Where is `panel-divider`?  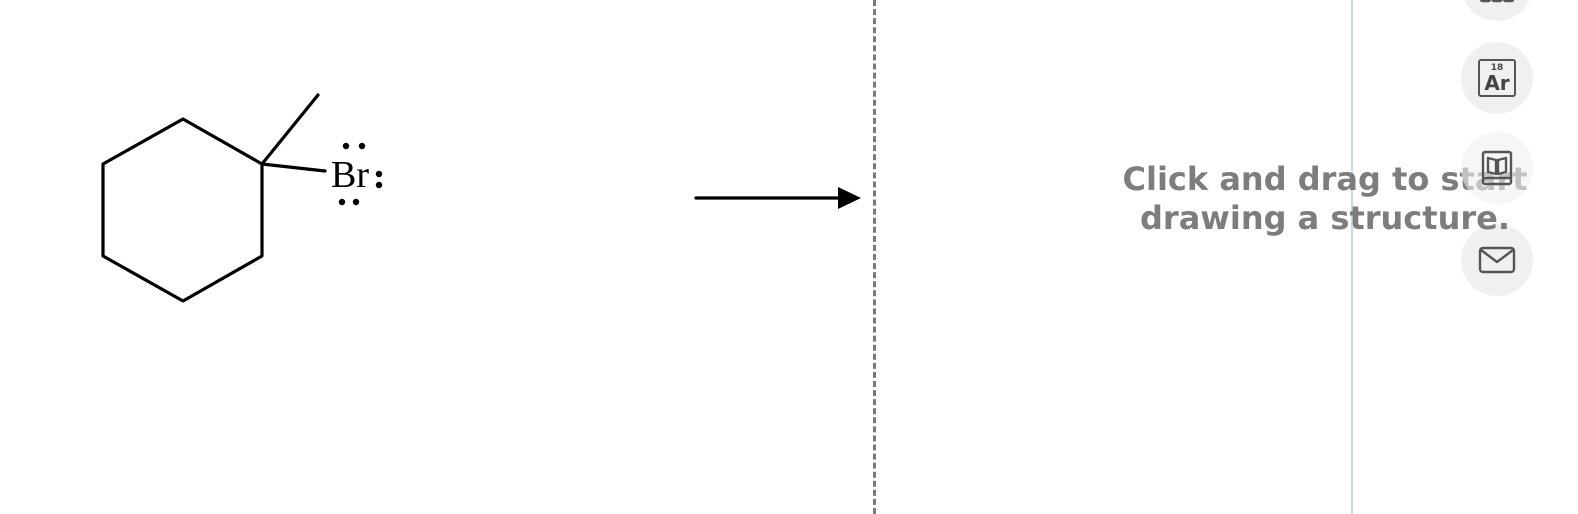 panel-divider is located at coordinates (874, 257).